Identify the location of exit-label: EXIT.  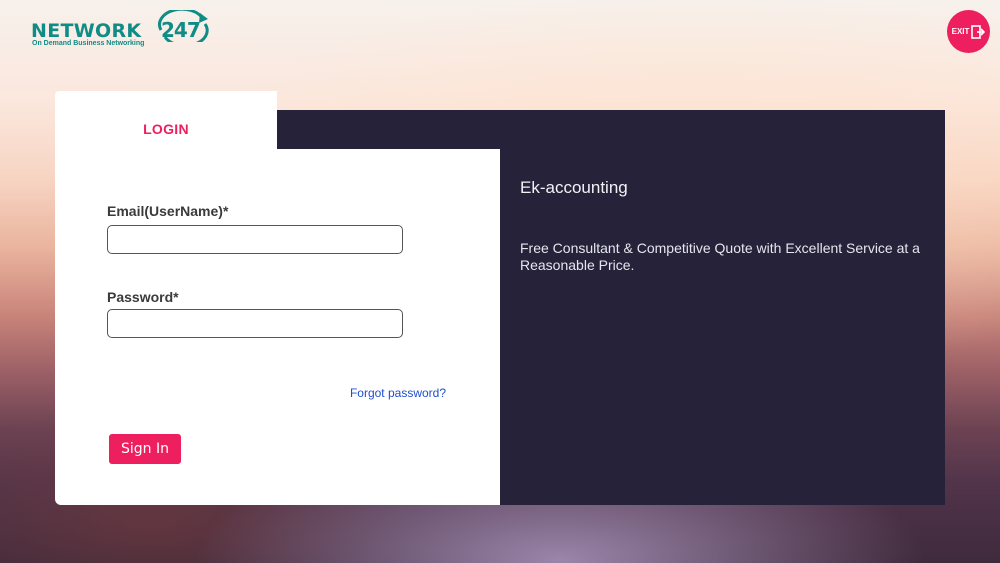
(960, 31).